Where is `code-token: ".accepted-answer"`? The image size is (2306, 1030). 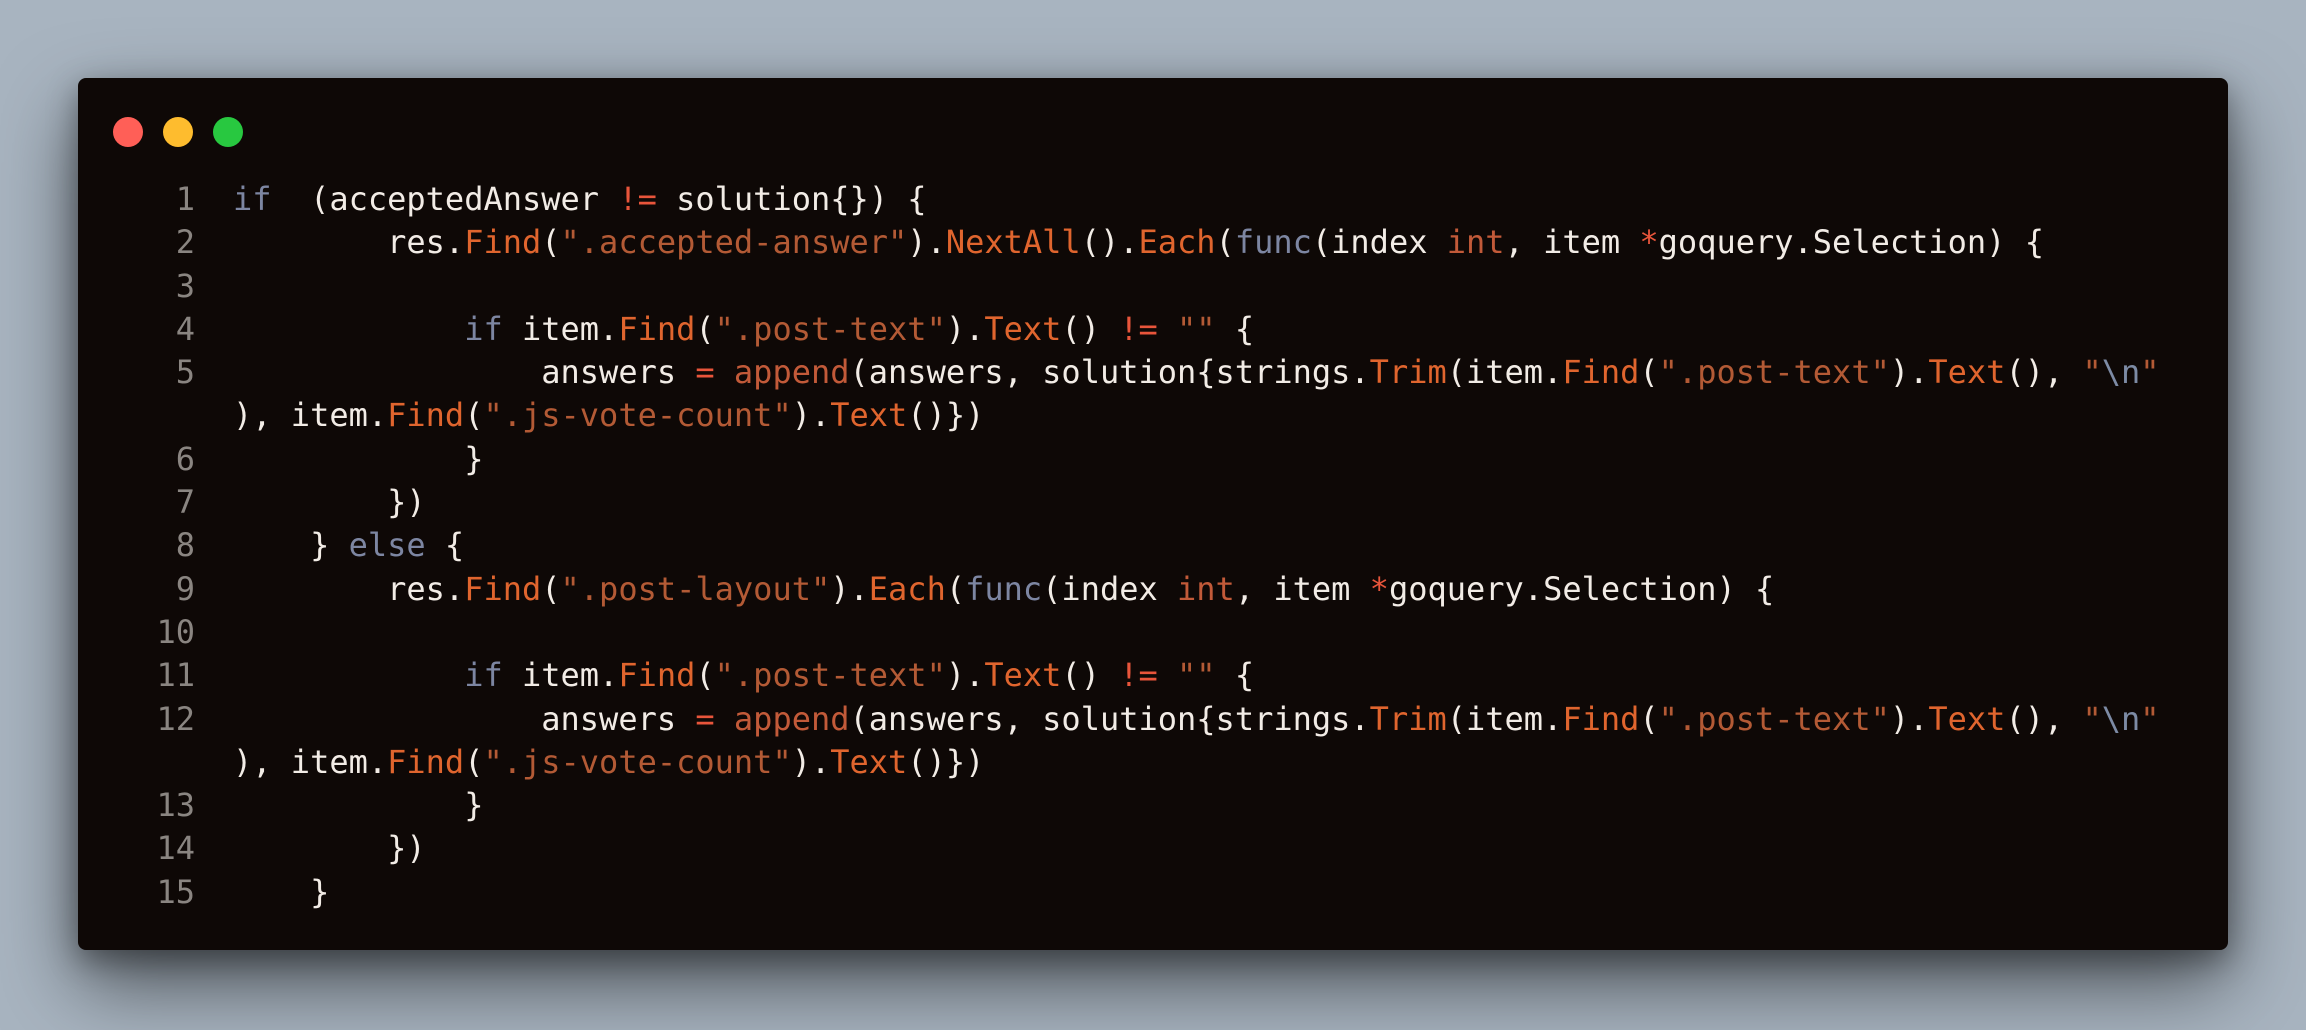
code-token: ".accepted-answer" is located at coordinates (734, 242).